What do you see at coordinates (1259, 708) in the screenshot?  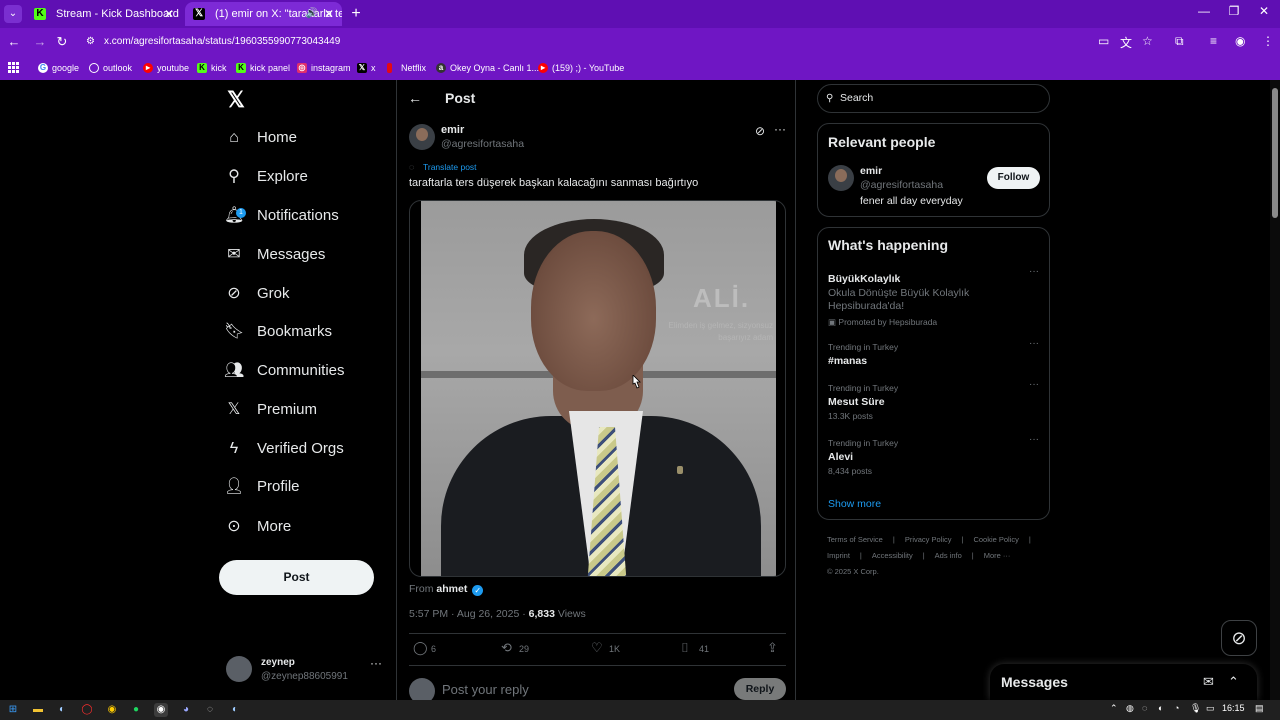 I see `notification-center-icon: ▤` at bounding box center [1259, 708].